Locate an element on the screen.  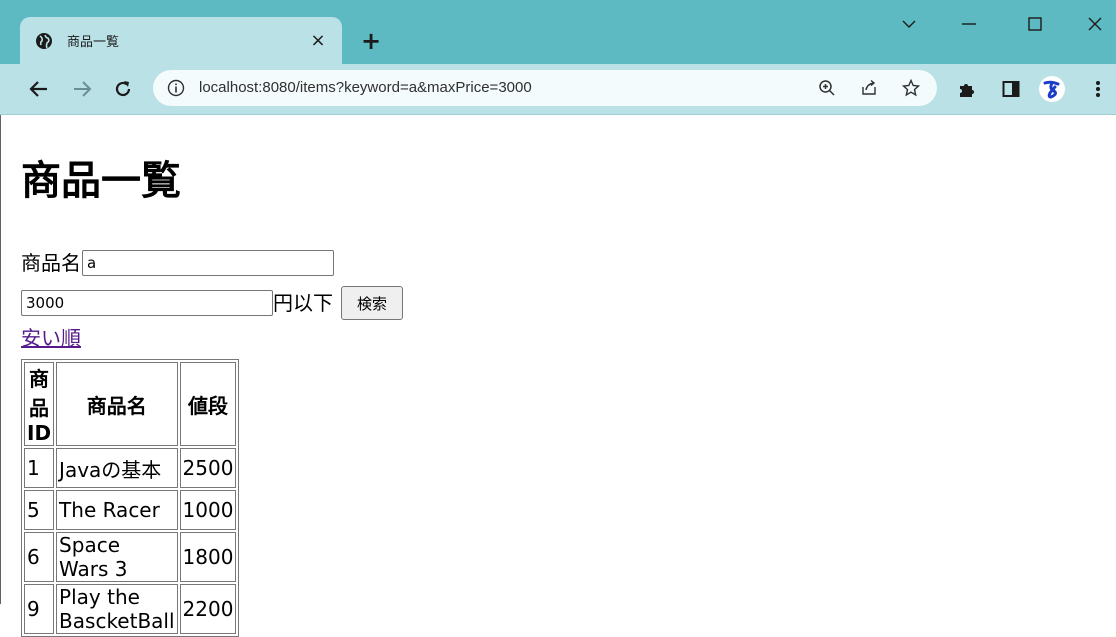
cell-item-id: 9 is located at coordinates (39, 609).